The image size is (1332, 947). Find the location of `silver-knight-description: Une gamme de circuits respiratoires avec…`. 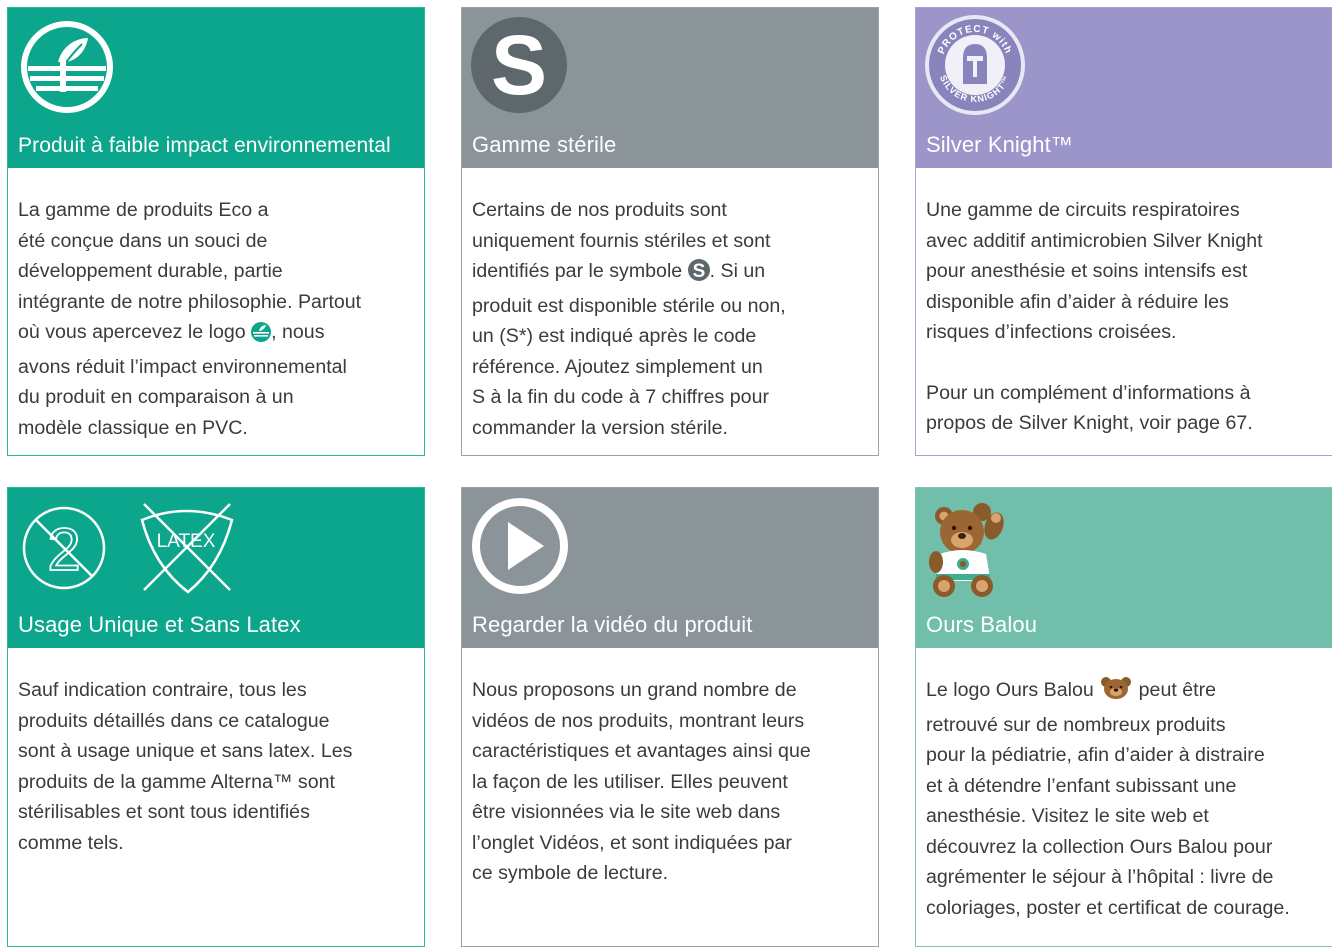

silver-knight-description: Une gamme de circuits respiratoires avec… is located at coordinates (1094, 316).